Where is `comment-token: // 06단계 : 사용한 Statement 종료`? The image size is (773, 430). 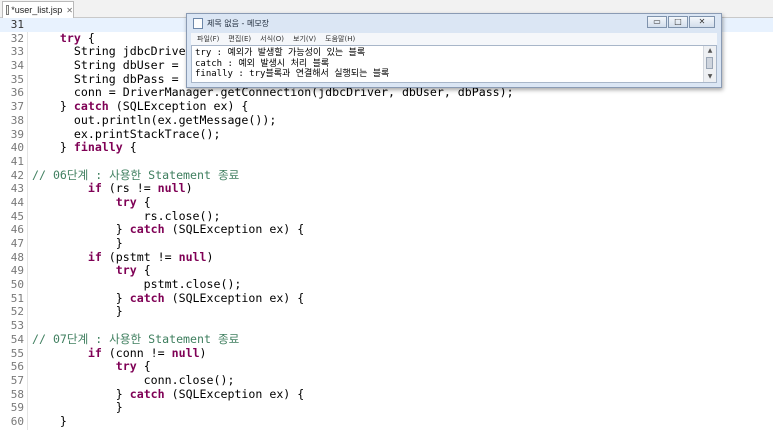 comment-token: // 06단계 : 사용한 Statement 종료 is located at coordinates (136, 174).